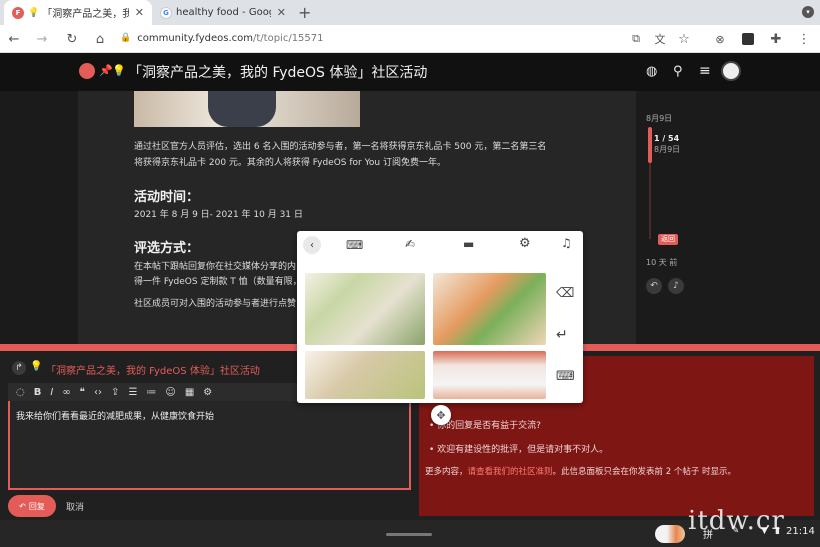  Describe the element at coordinates (151, 392) in the screenshot. I see `numbered-list-icon: ≔` at that location.